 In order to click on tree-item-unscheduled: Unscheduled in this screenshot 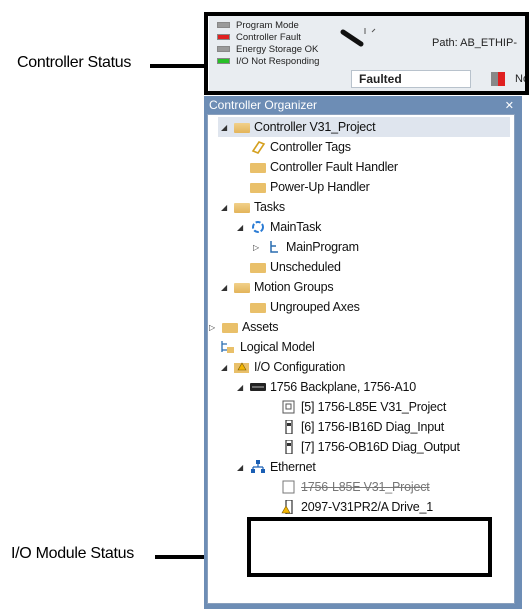, I will do `click(295, 267)`.